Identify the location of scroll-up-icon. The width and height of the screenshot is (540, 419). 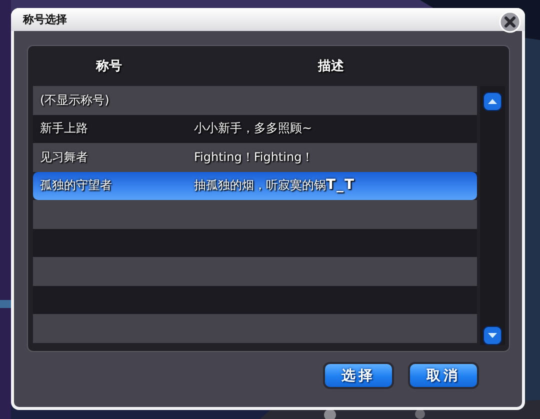
(492, 101).